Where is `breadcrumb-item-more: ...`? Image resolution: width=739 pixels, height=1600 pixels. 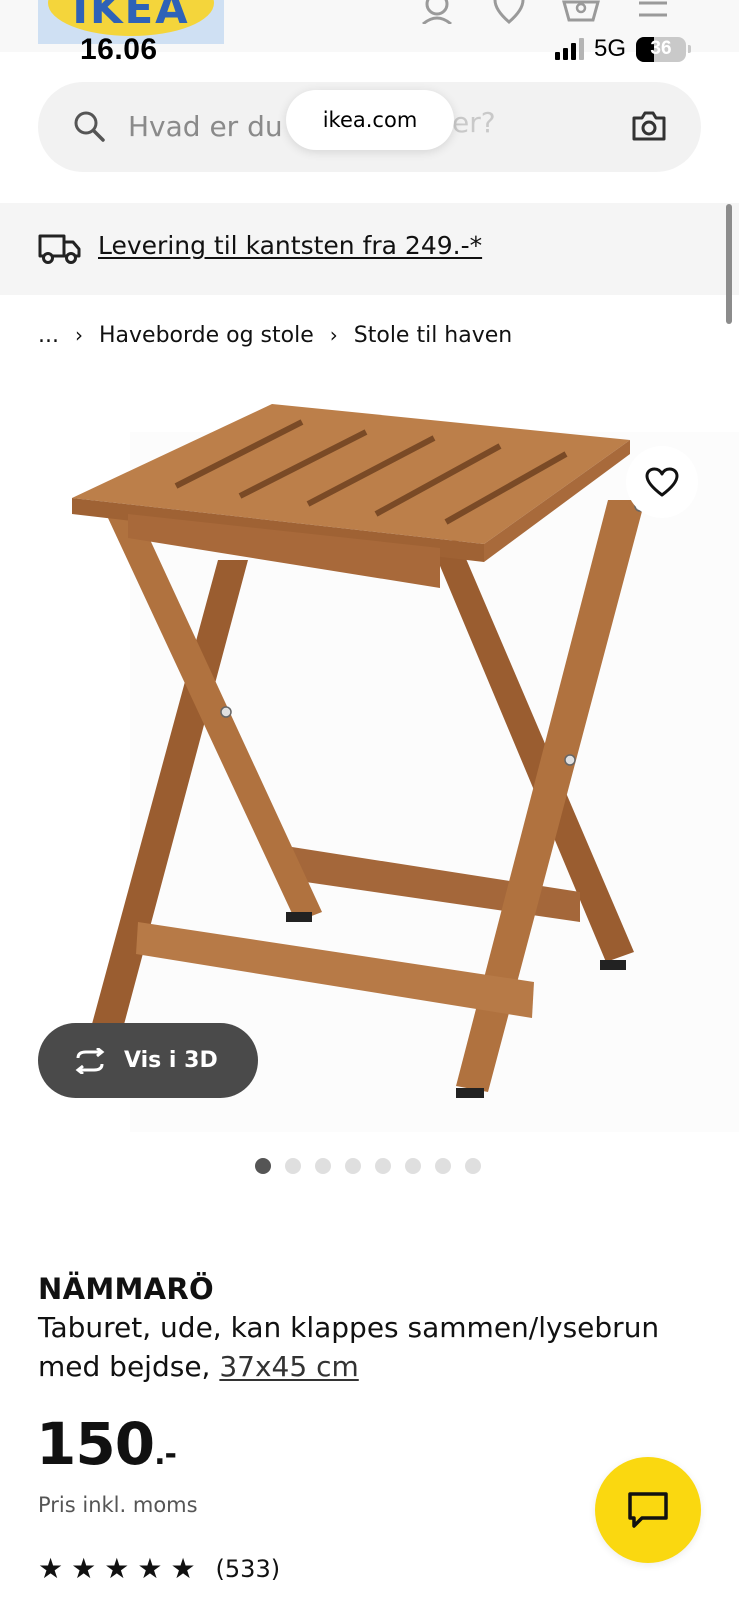
breadcrumb-item-more: ... is located at coordinates (48, 335).